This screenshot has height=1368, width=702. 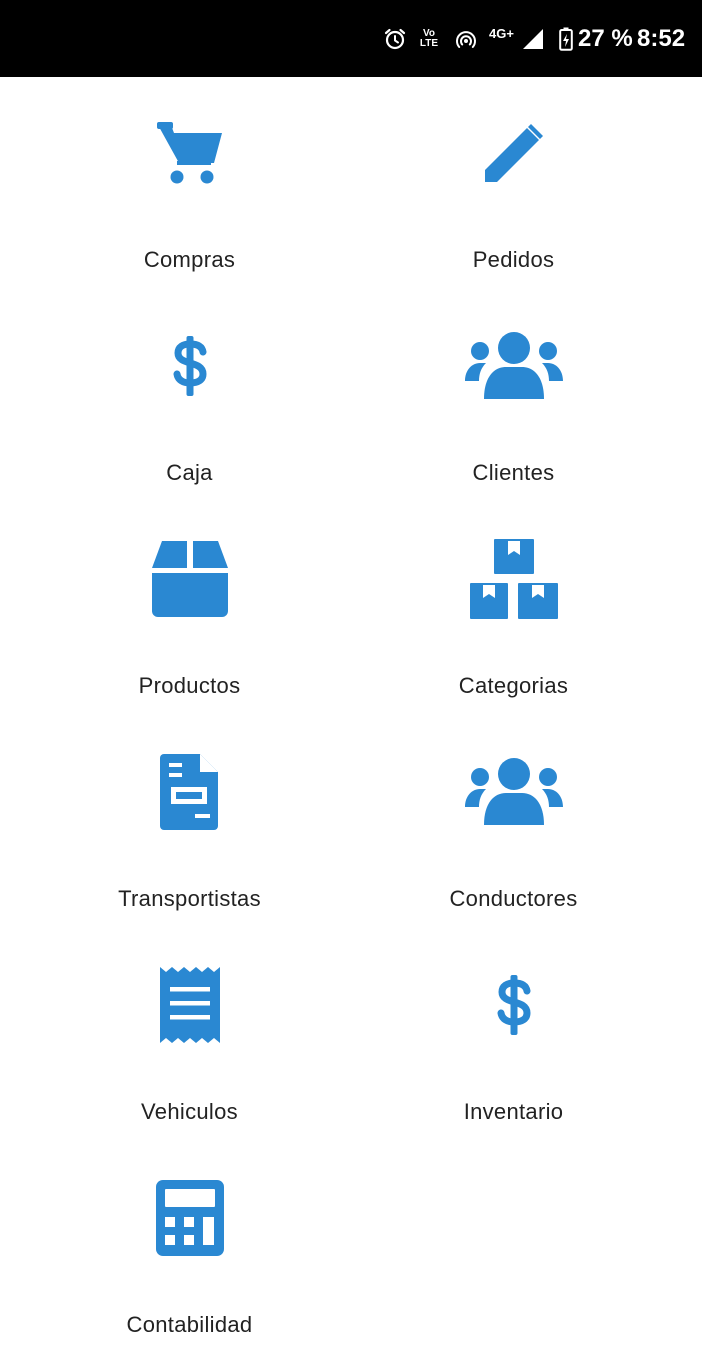 I want to click on invoice-icon, so click(x=190, y=792).